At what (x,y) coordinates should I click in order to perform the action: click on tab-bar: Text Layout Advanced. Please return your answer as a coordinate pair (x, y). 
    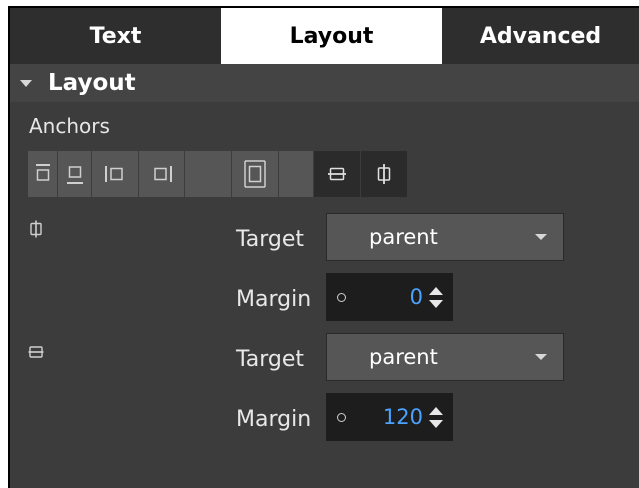
    Looking at the image, I should click on (324, 36).